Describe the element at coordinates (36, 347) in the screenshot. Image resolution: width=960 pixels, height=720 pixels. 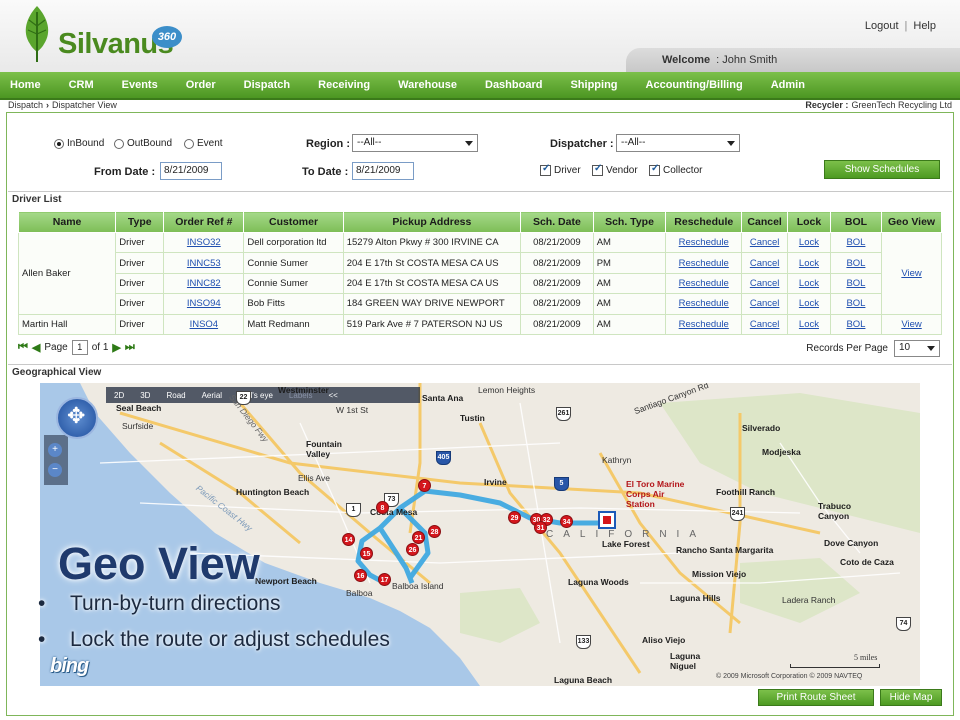
I see `prev-page-icon: ◀` at that location.